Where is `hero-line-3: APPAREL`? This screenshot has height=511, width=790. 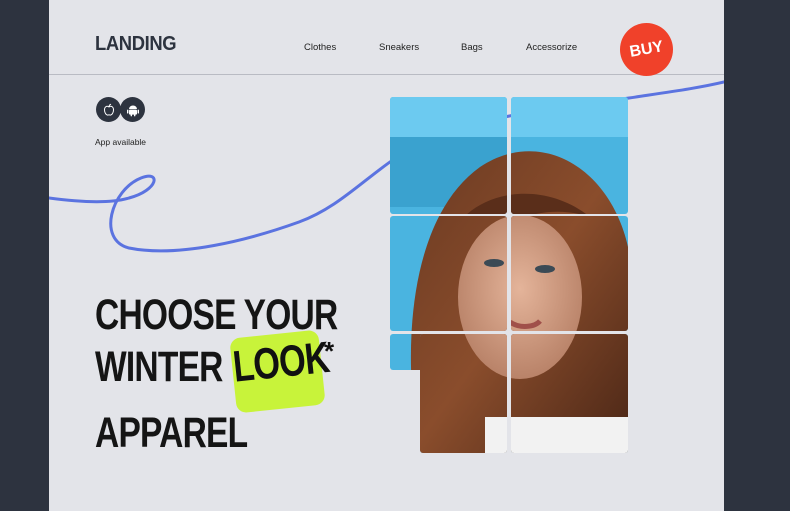
hero-line-3: APPAREL is located at coordinates (171, 433).